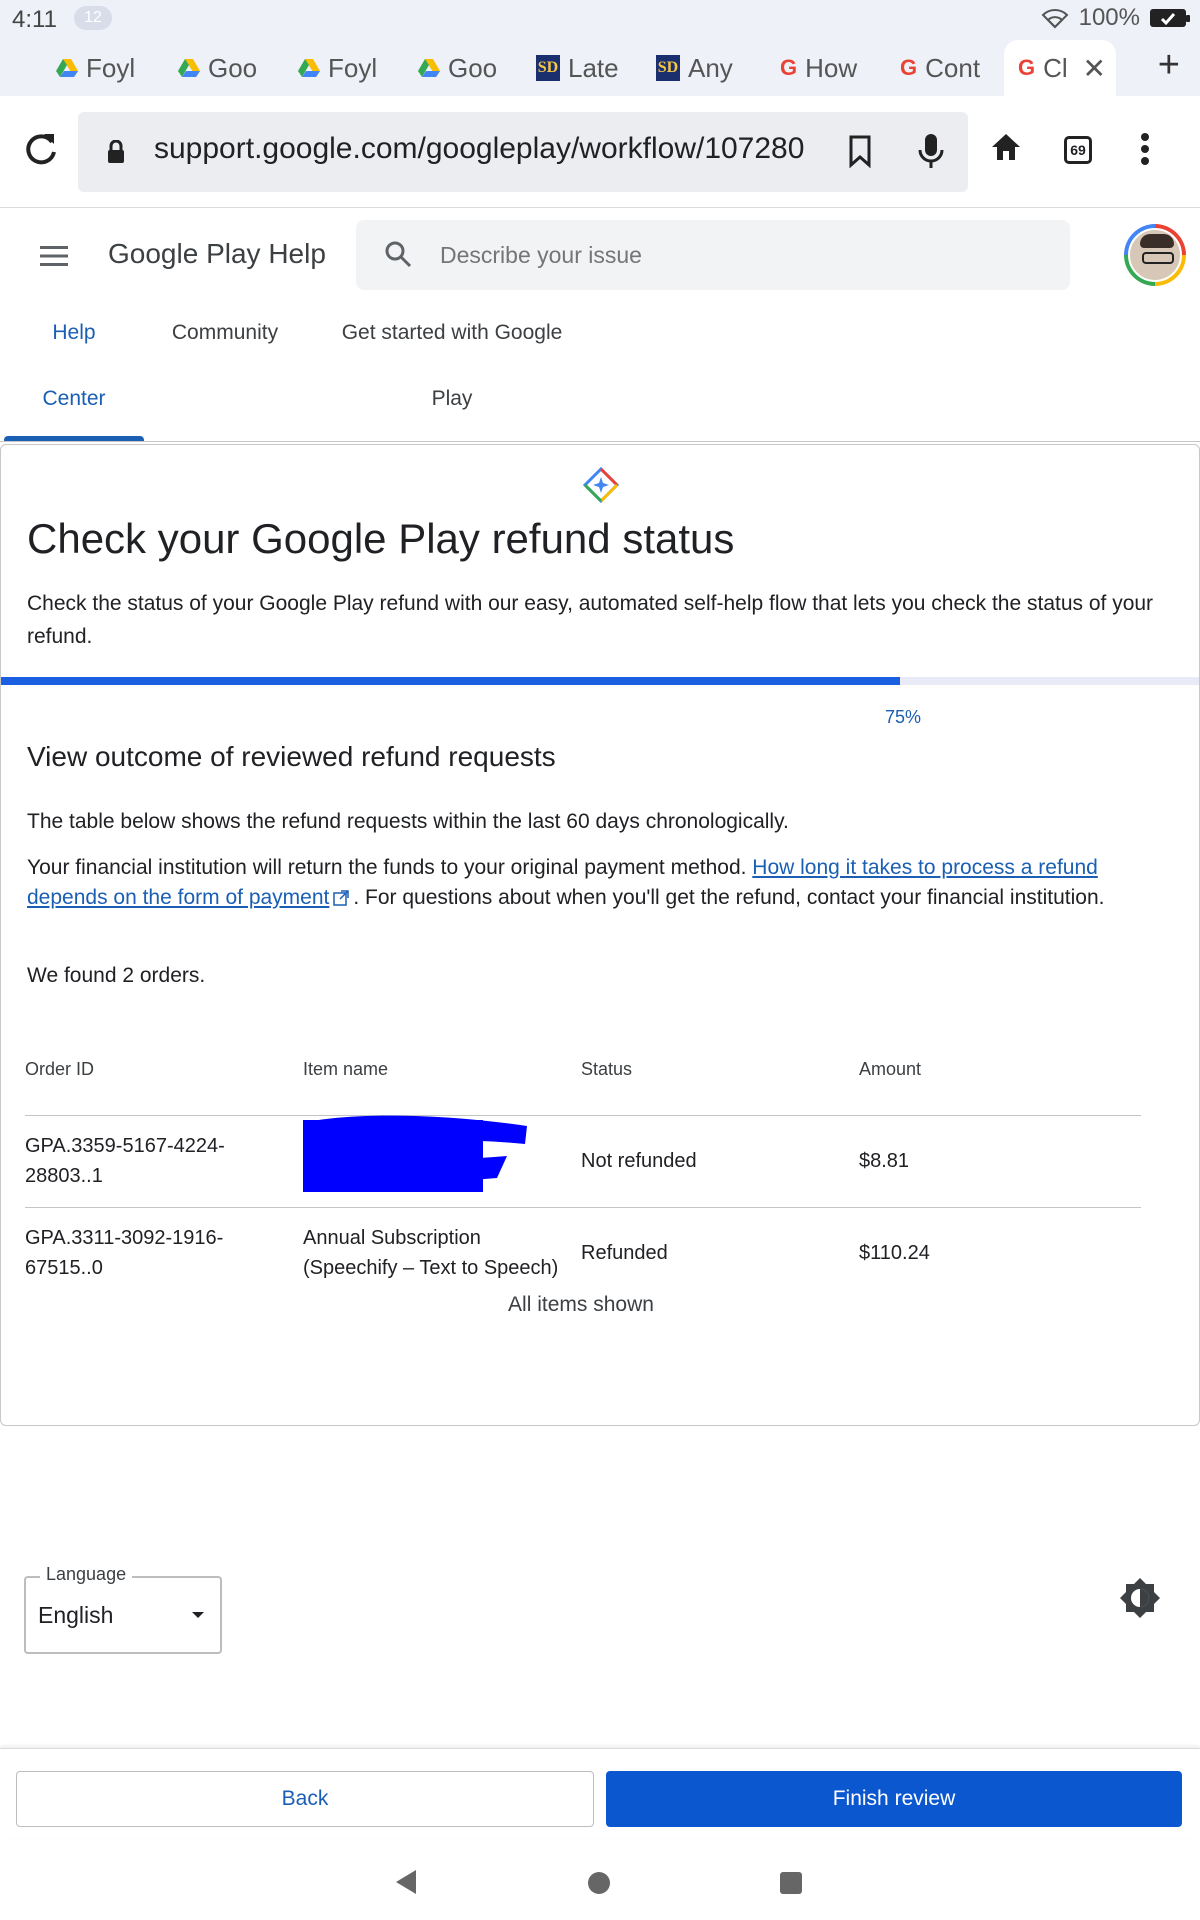  I want to click on table-header-row: Order ID Item name Status Amount, so click(583, 1070).